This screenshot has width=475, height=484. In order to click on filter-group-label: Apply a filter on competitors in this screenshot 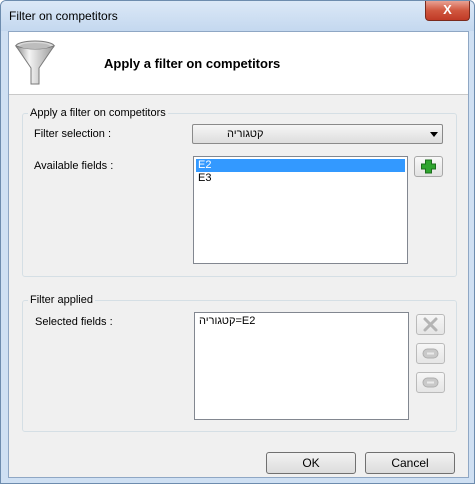, I will do `click(98, 113)`.